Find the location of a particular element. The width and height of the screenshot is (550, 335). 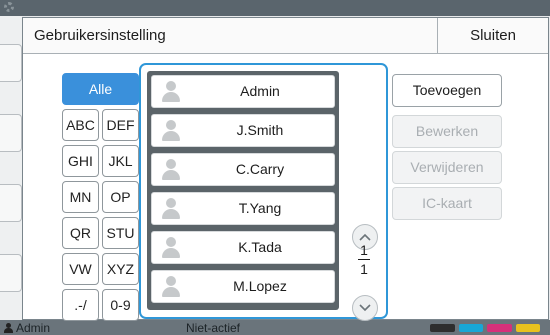

user-name: T.Yang is located at coordinates (260, 208).